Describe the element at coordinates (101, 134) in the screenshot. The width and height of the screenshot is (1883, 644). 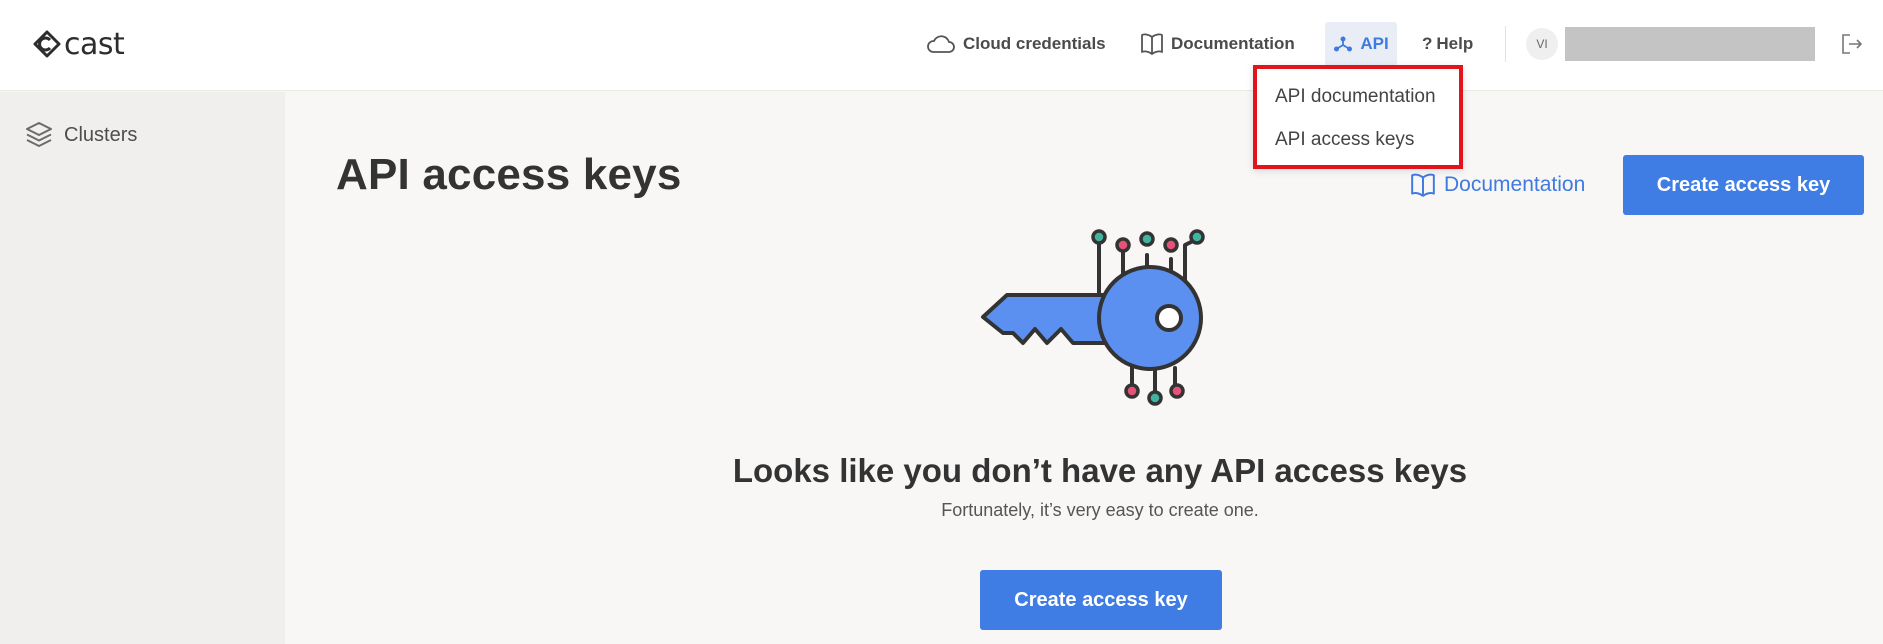
I see `sidebar-item-label: Clusters` at that location.